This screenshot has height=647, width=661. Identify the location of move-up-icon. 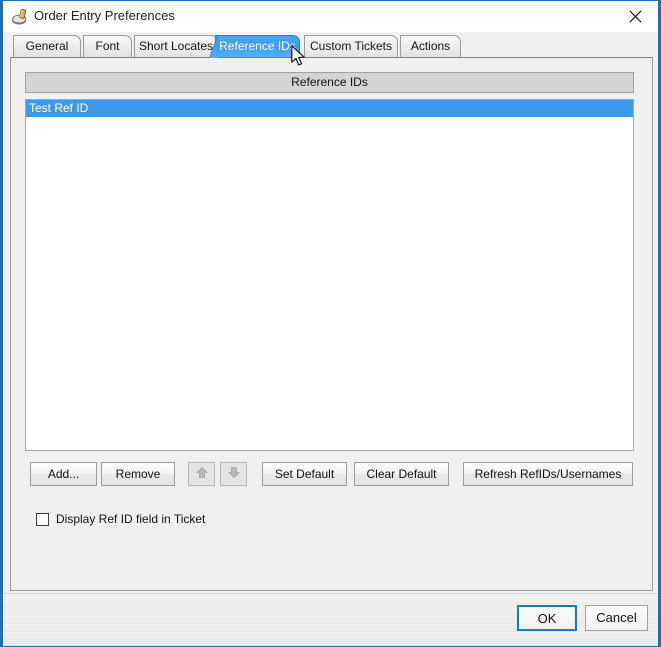
(201, 474).